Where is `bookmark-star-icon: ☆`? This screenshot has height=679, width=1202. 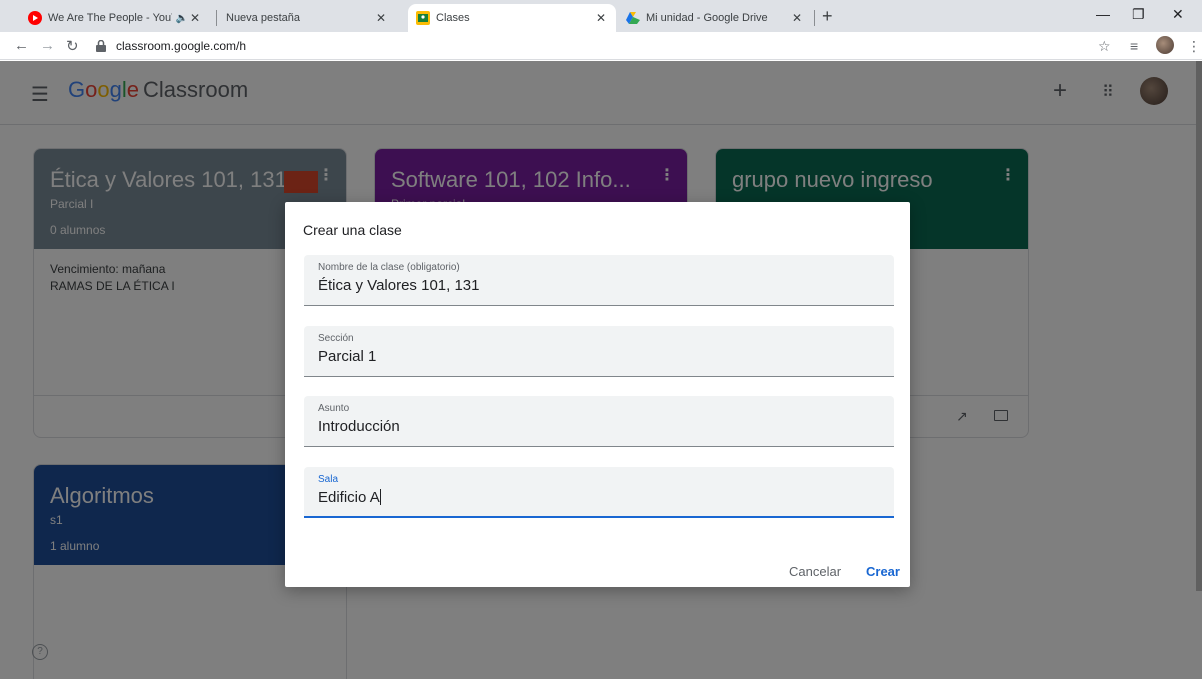
bookmark-star-icon: ☆ is located at coordinates (1104, 46).